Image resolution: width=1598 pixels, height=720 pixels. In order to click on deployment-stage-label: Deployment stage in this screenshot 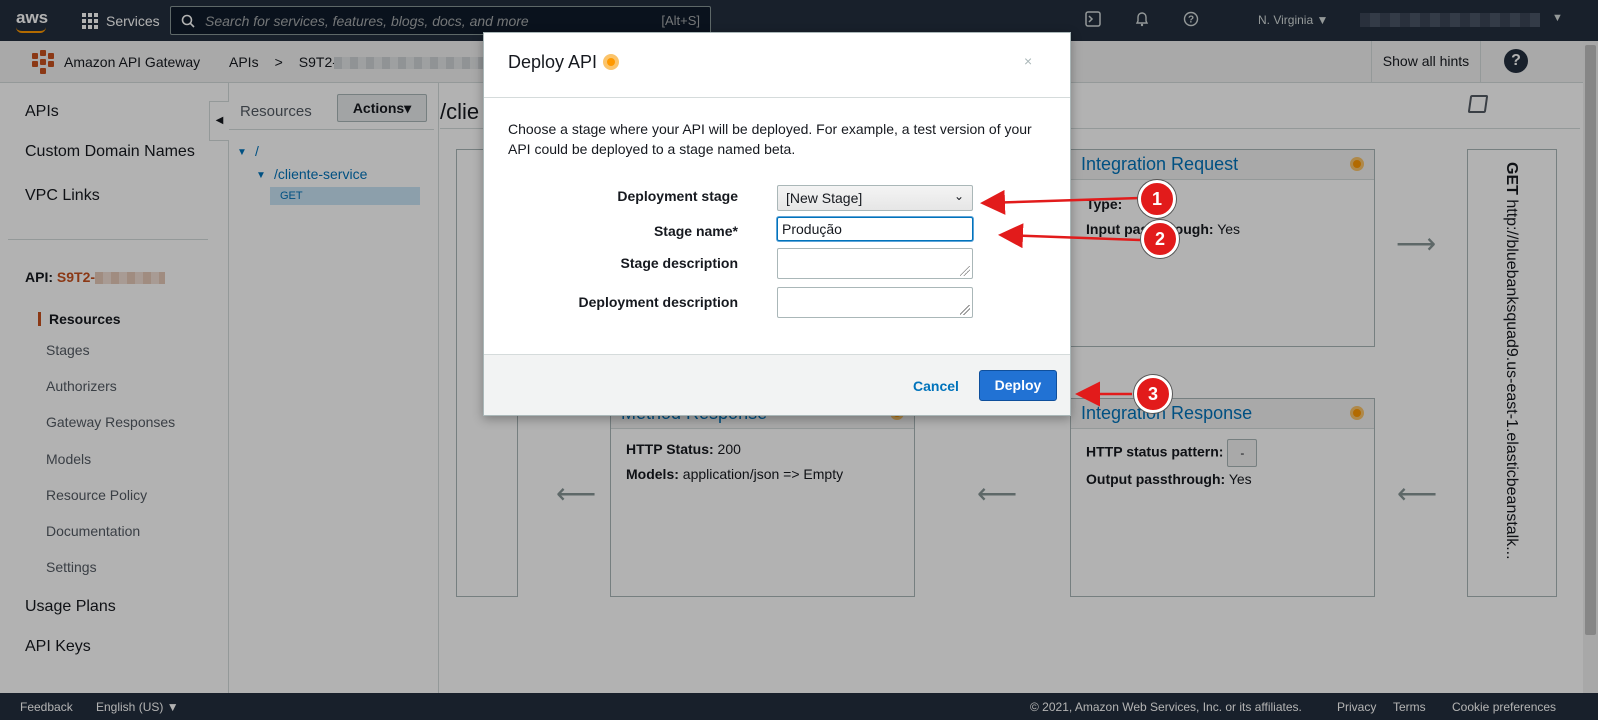, I will do `click(677, 196)`.